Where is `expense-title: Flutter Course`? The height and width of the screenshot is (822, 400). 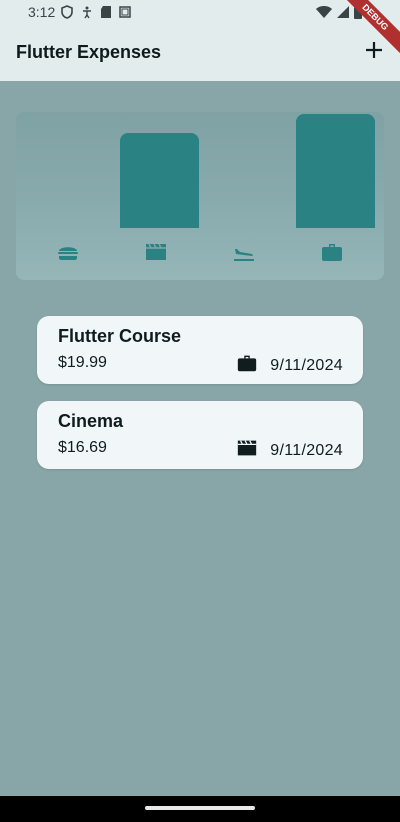
expense-title: Flutter Course is located at coordinates (120, 336).